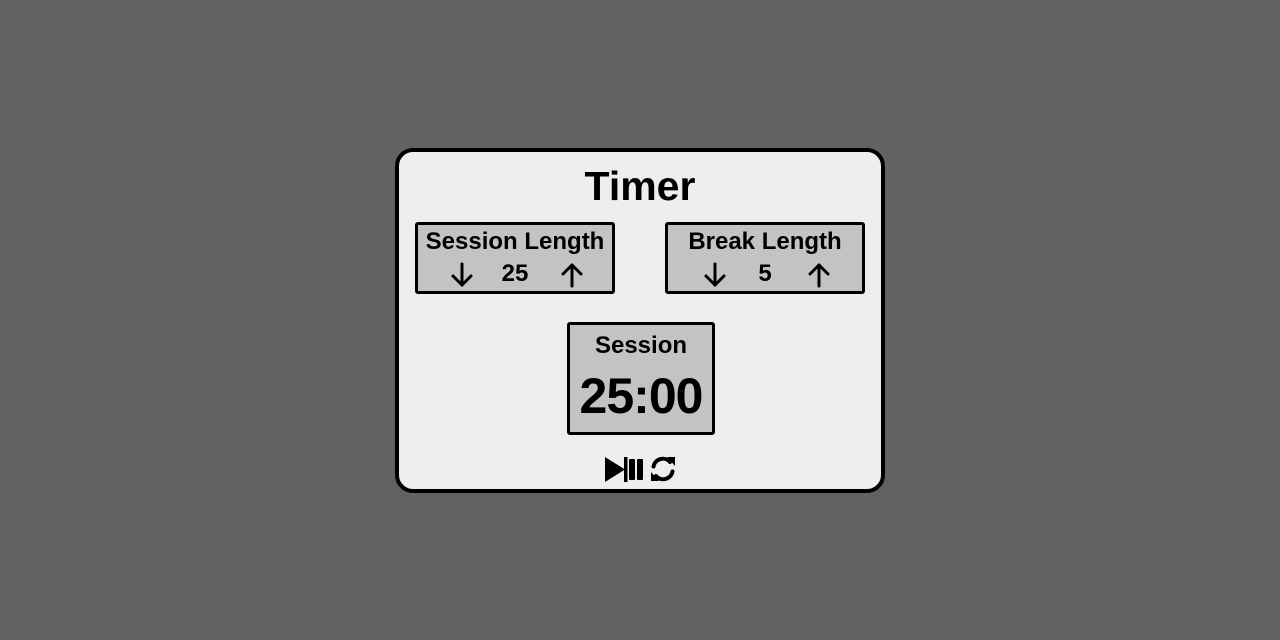 Image resolution: width=1280 pixels, height=640 pixels. Describe the element at coordinates (515, 258) in the screenshot. I see `session-length-panel: Session Length 25` at that location.